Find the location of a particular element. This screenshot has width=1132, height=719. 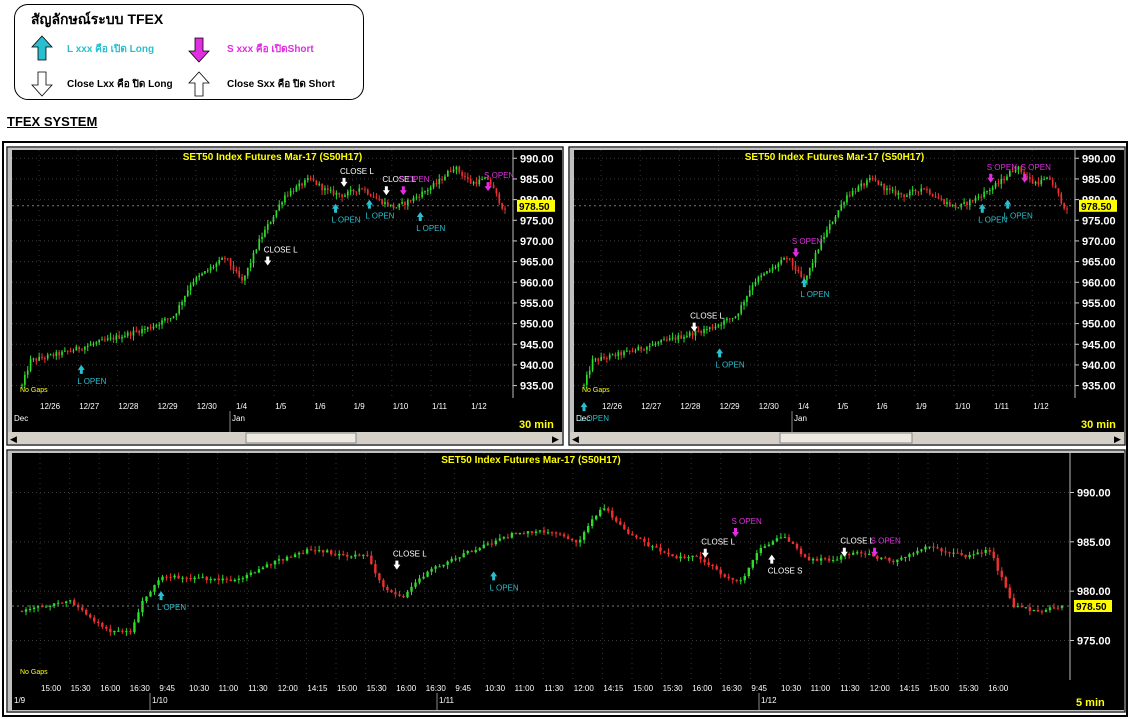

date-label: 1/10 is located at coordinates (160, 700).